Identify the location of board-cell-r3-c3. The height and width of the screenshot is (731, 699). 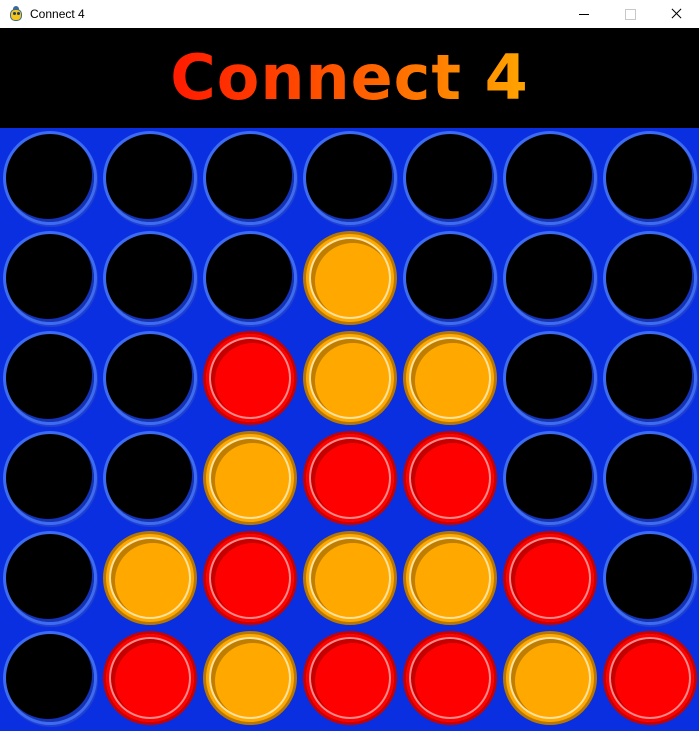
(350, 478).